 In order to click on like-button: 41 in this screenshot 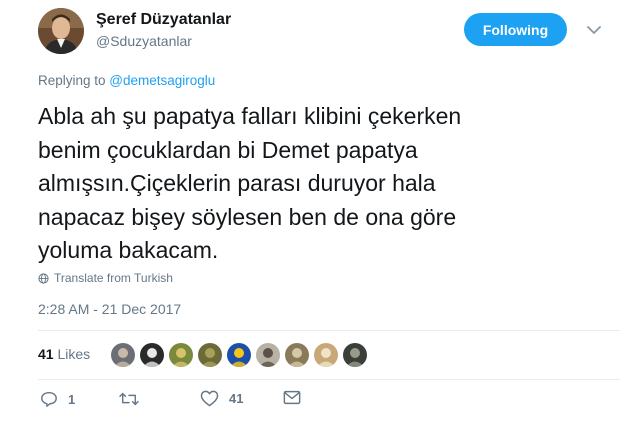, I will do `click(221, 398)`.